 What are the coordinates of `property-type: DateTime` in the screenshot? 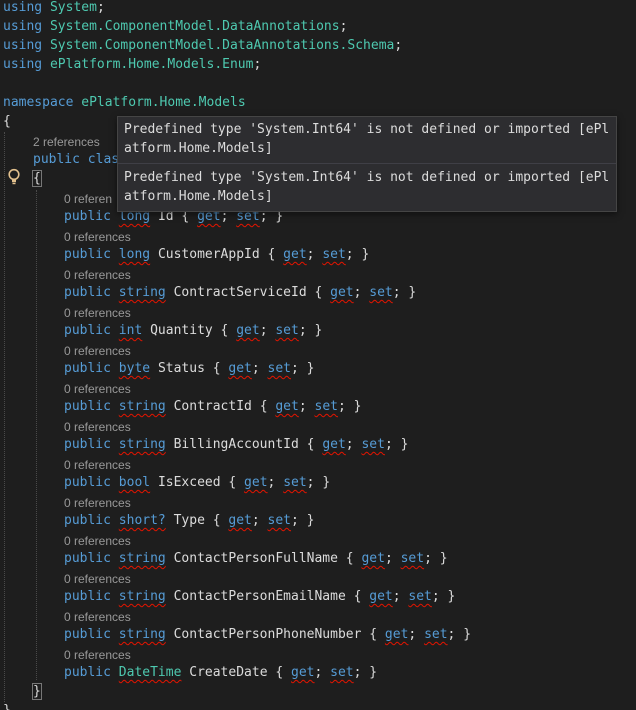 It's located at (150, 672).